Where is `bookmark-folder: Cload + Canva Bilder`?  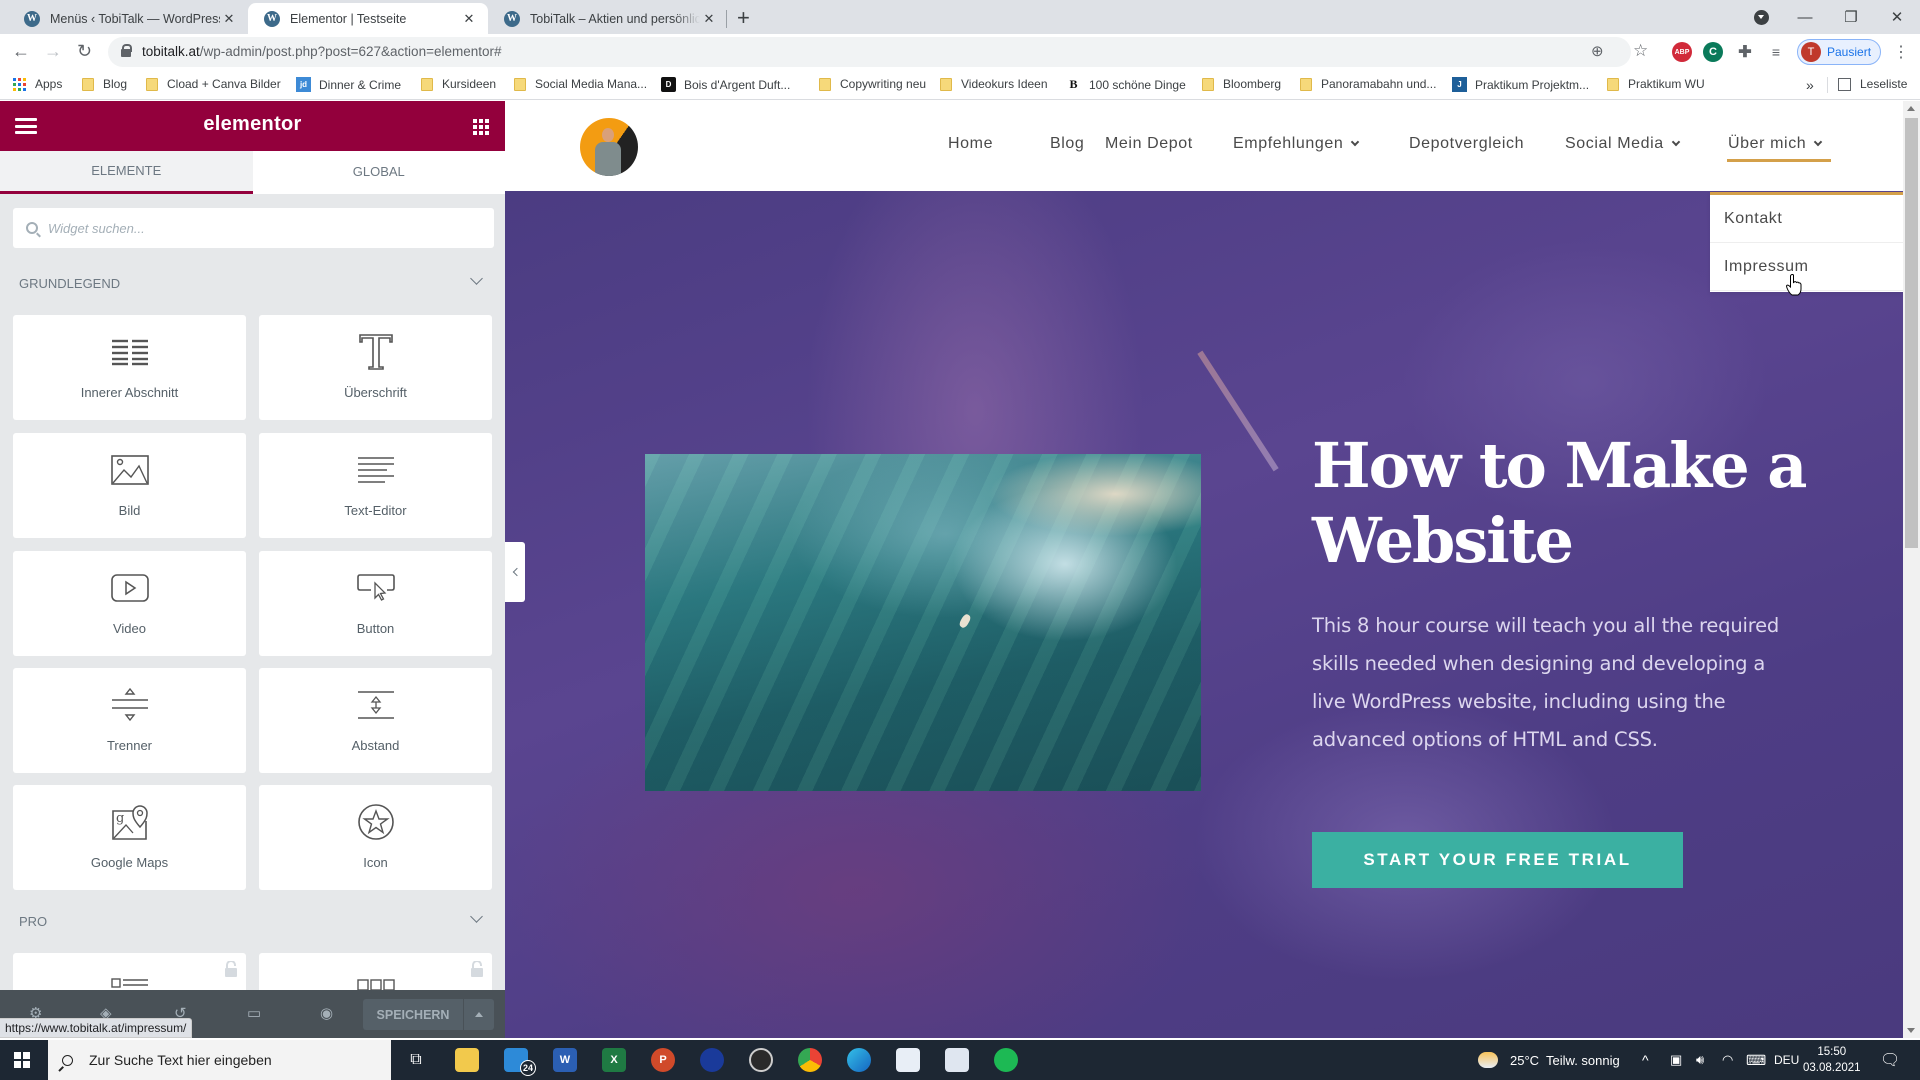
bookmark-folder: Cload + Canva Bilder is located at coordinates (213, 84).